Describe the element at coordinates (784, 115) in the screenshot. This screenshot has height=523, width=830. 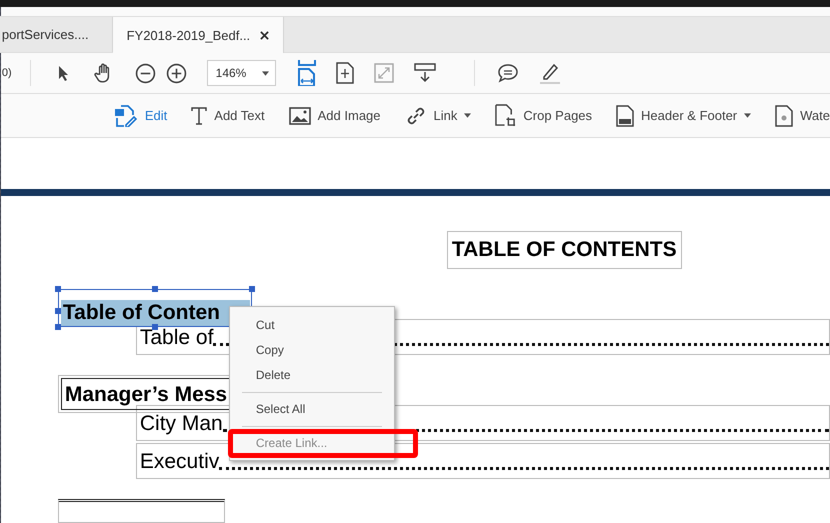
I see `watermark-icon` at that location.